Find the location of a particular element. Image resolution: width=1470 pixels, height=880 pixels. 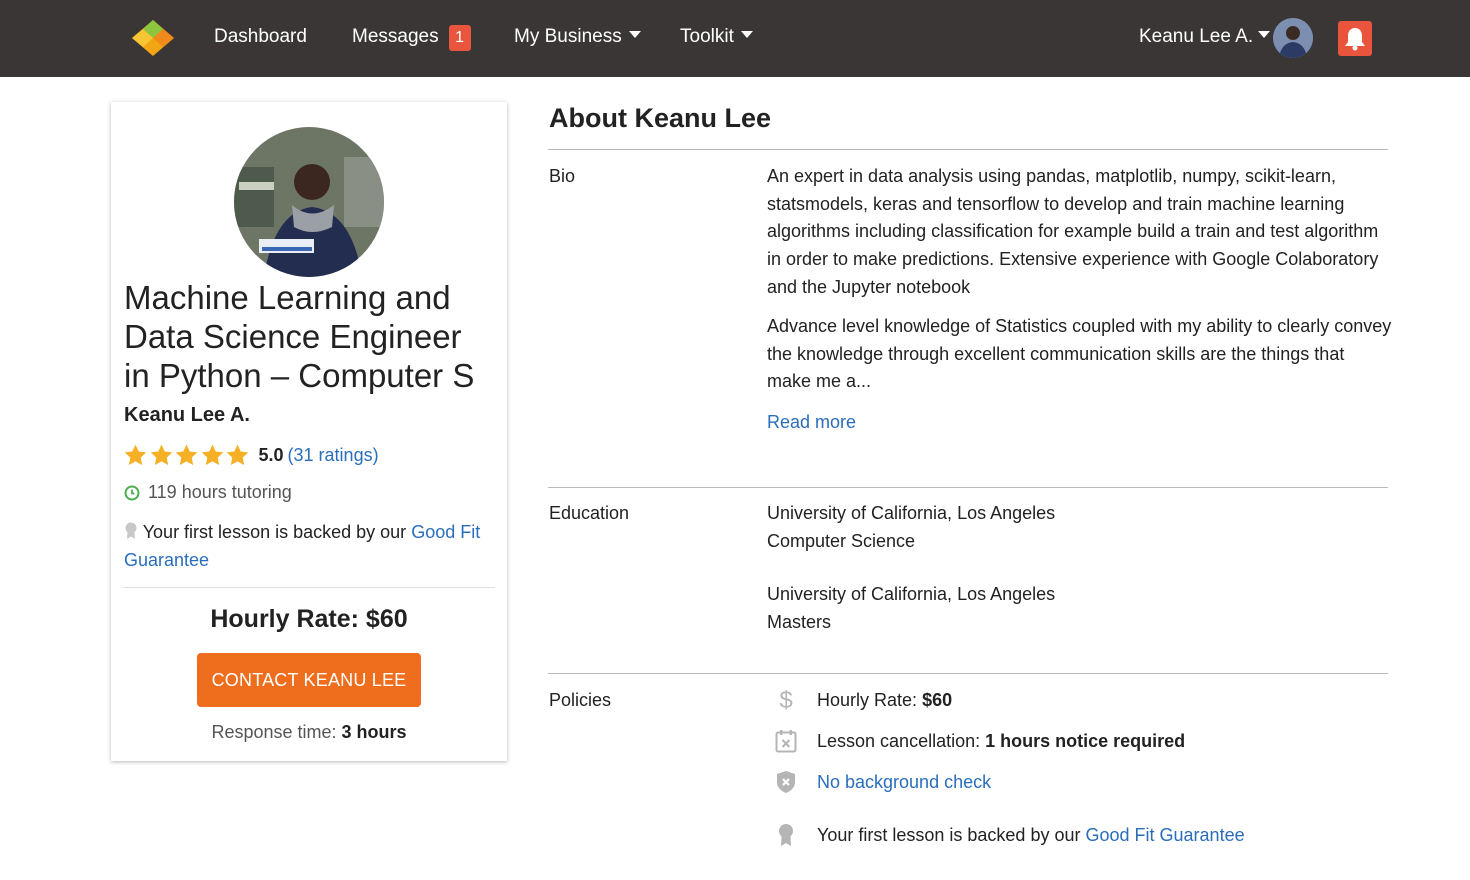

policy-rate-label: Hourly Rate: is located at coordinates (867, 699).